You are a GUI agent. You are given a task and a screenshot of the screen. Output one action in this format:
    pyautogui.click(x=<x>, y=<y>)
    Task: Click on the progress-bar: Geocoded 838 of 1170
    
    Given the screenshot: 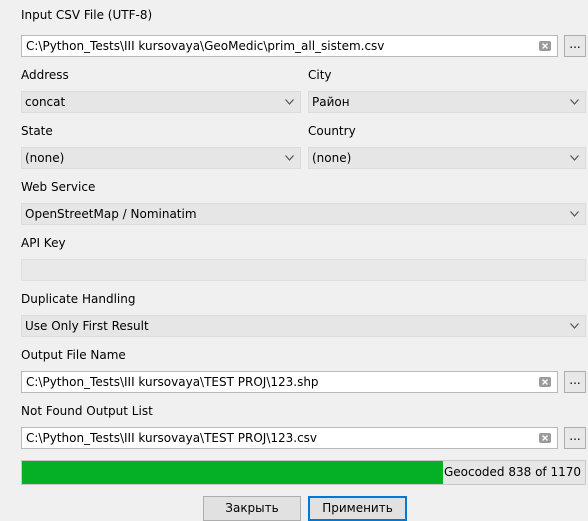 What is the action you would take?
    pyautogui.click(x=303, y=472)
    